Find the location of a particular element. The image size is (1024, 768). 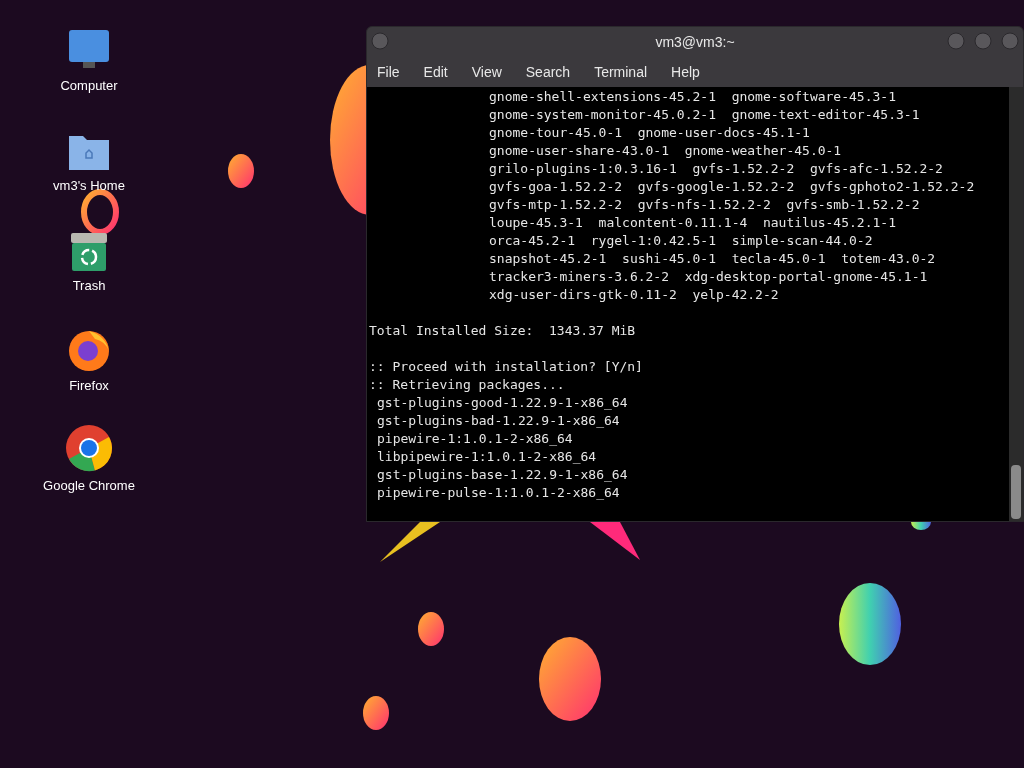

terminal-line: gnome-tour-45.0-1 gnome-user-docs-45.1-1 is located at coordinates (649, 133).